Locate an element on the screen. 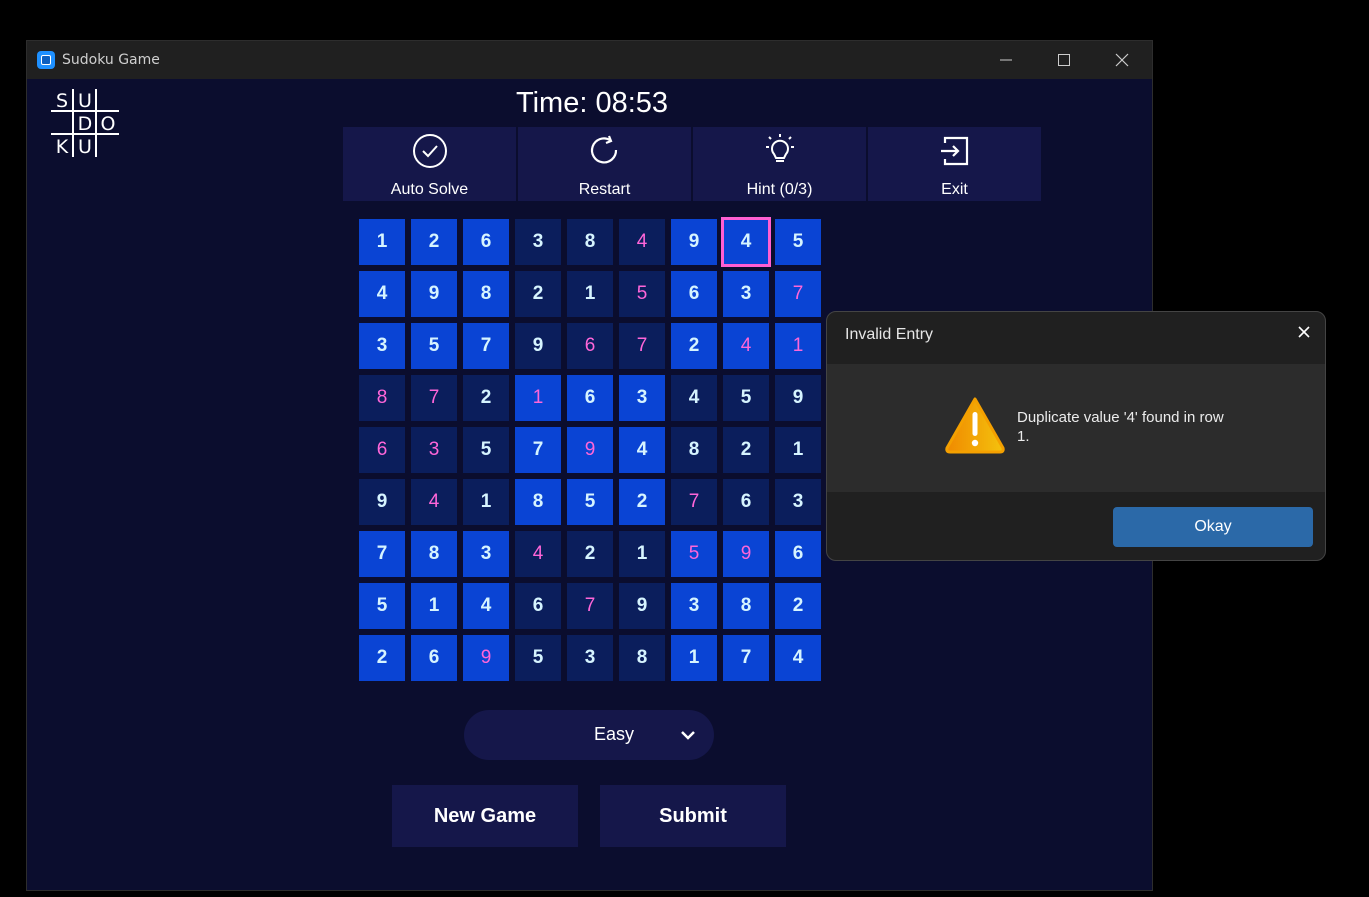 Image resolution: width=1369 pixels, height=897 pixels. sudoku-cell-r6c8: 6 is located at coordinates (746, 502).